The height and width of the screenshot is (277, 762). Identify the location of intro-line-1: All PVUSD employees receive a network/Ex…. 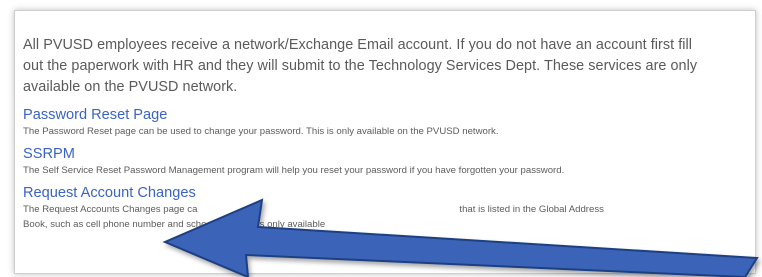
(358, 45).